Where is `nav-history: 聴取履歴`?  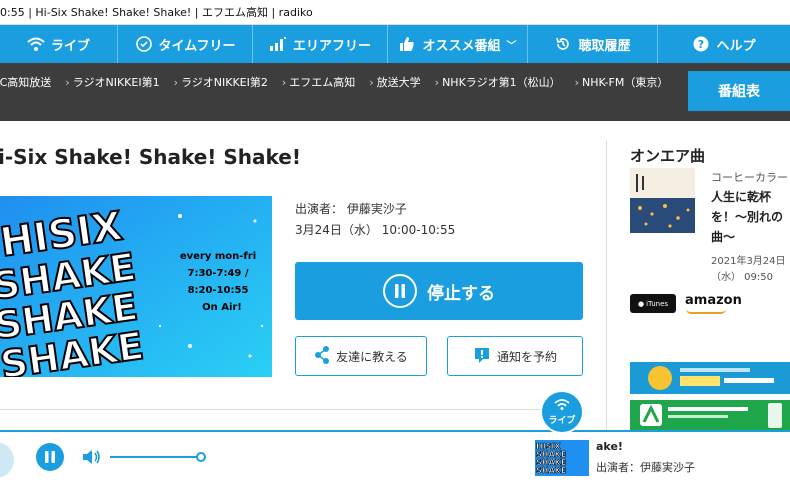 nav-history: 聴取履歴 is located at coordinates (593, 44).